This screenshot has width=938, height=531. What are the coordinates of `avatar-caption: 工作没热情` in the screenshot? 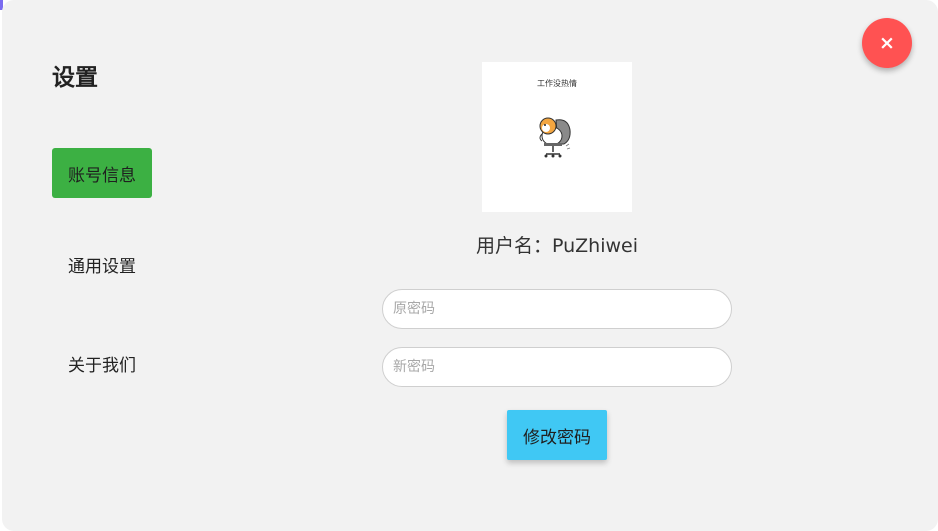 It's located at (557, 83).